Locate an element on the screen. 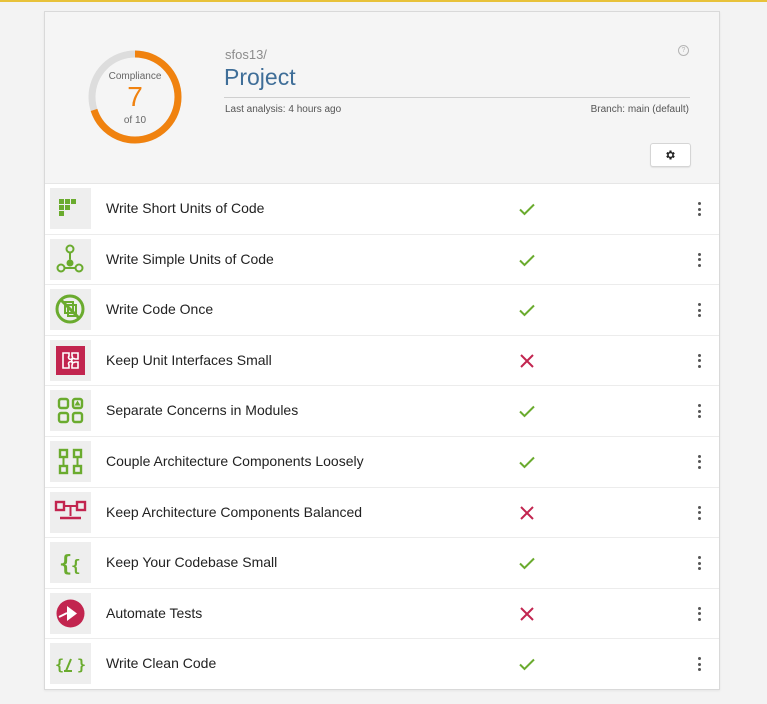 Image resolution: width=767 pixels, height=704 pixels. guideline-row: Write Short Units of Code is located at coordinates (382, 209).